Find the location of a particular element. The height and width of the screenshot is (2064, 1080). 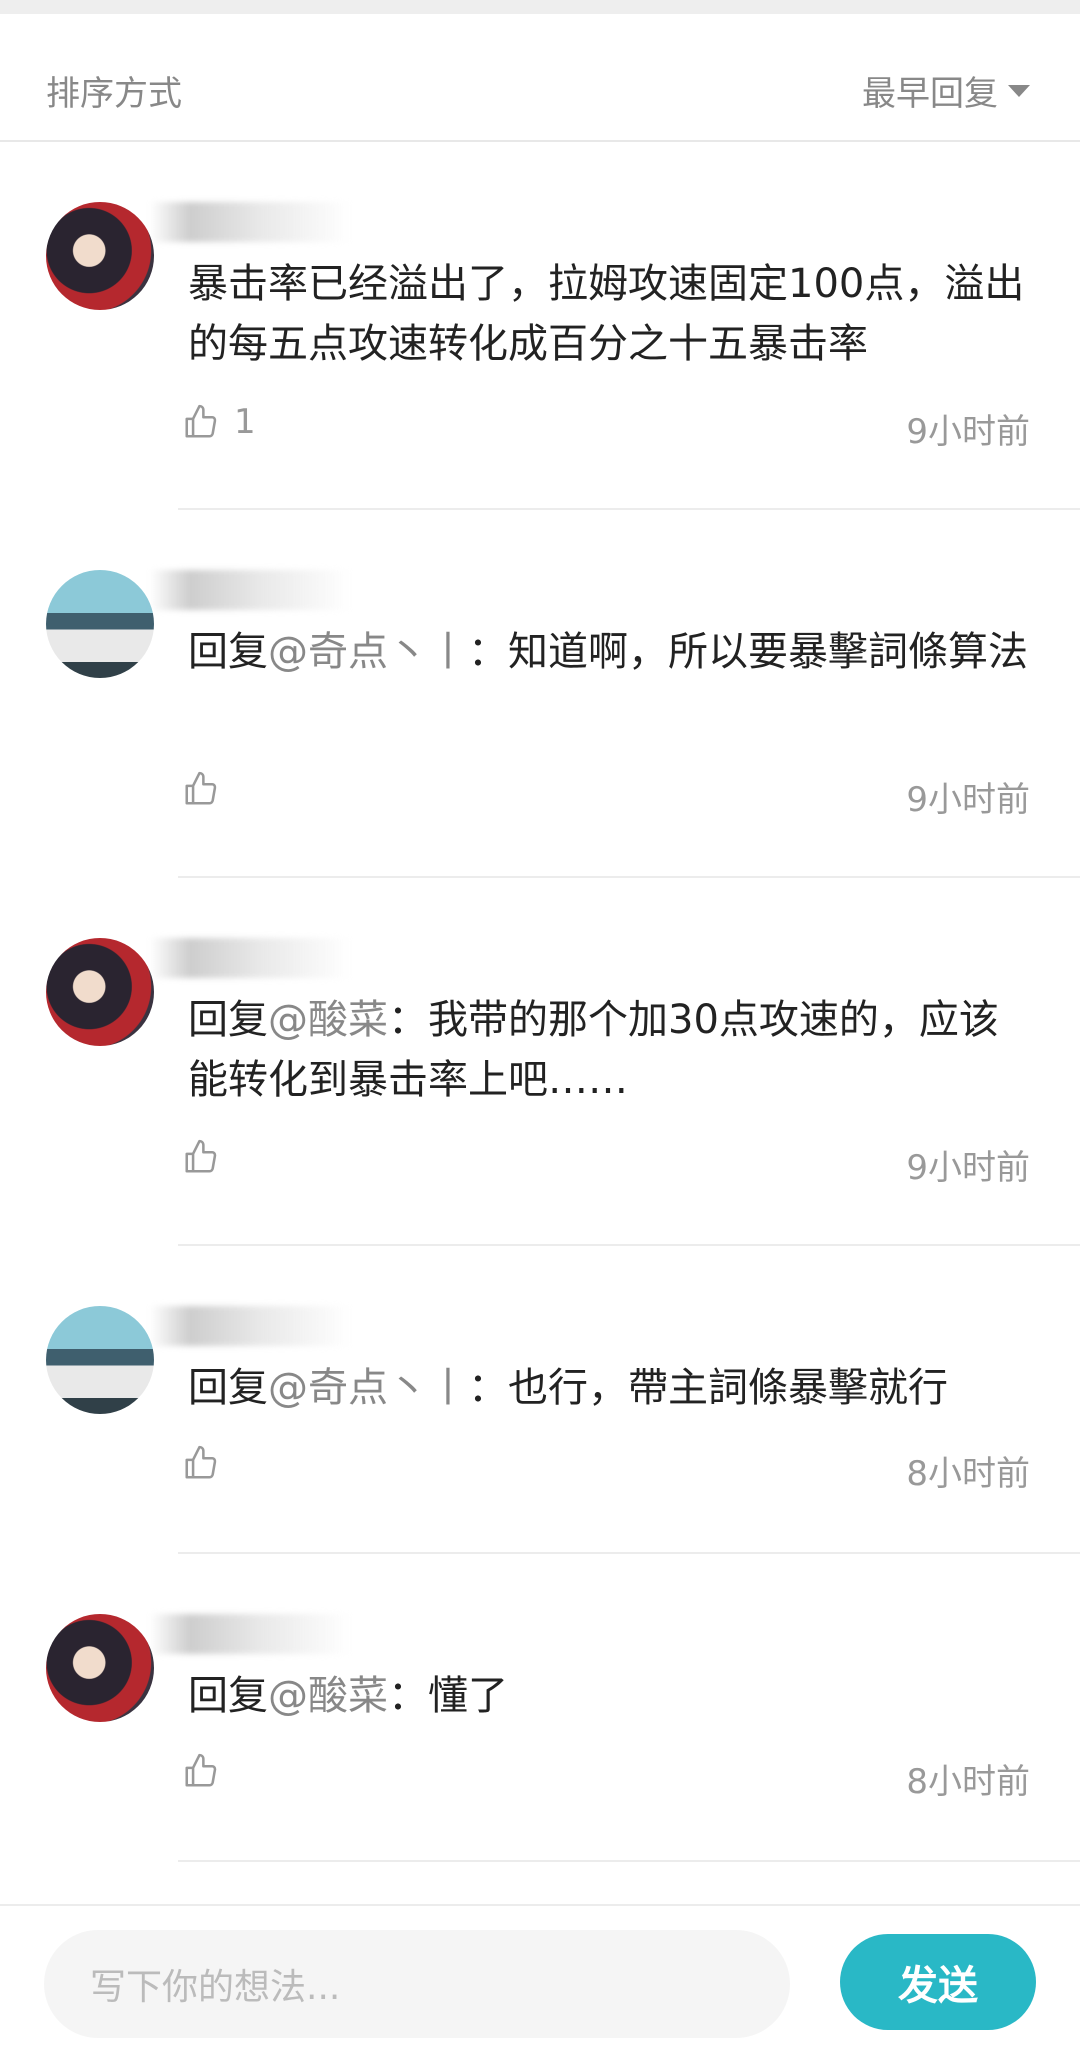

comment-item: 回复@酸菜：懂了 8小时前 is located at coordinates (540, 1708).